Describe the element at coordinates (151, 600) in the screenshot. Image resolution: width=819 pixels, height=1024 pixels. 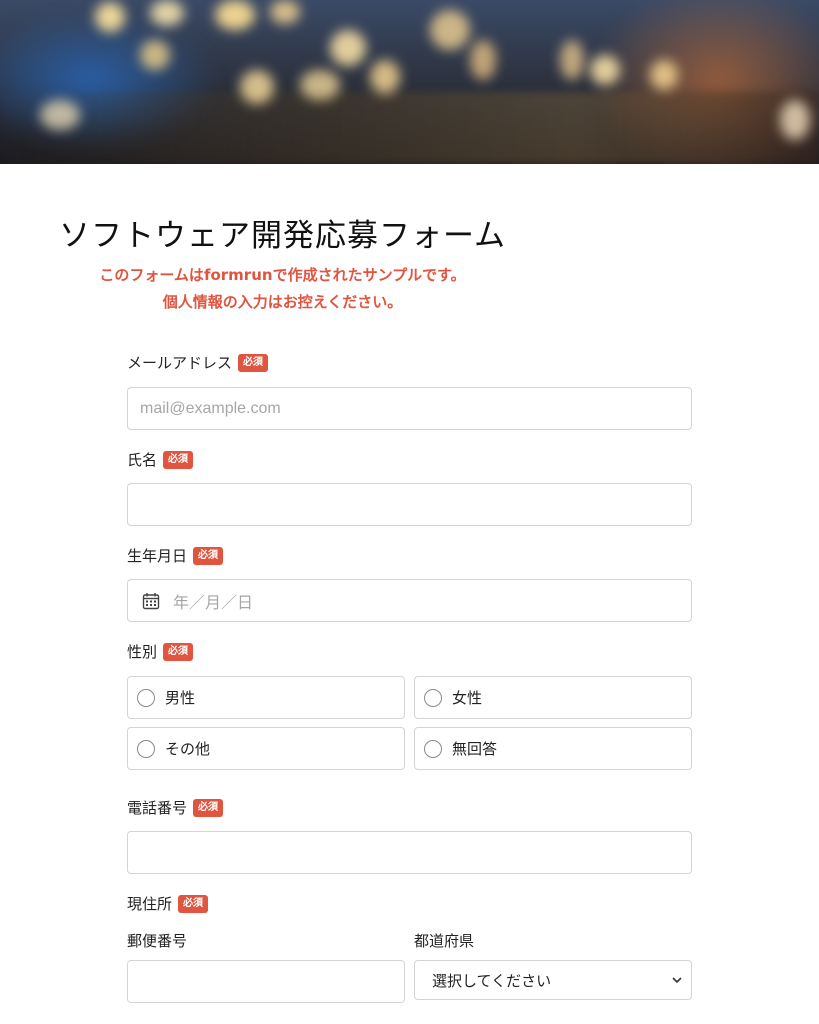
I see `calendar-icon` at that location.